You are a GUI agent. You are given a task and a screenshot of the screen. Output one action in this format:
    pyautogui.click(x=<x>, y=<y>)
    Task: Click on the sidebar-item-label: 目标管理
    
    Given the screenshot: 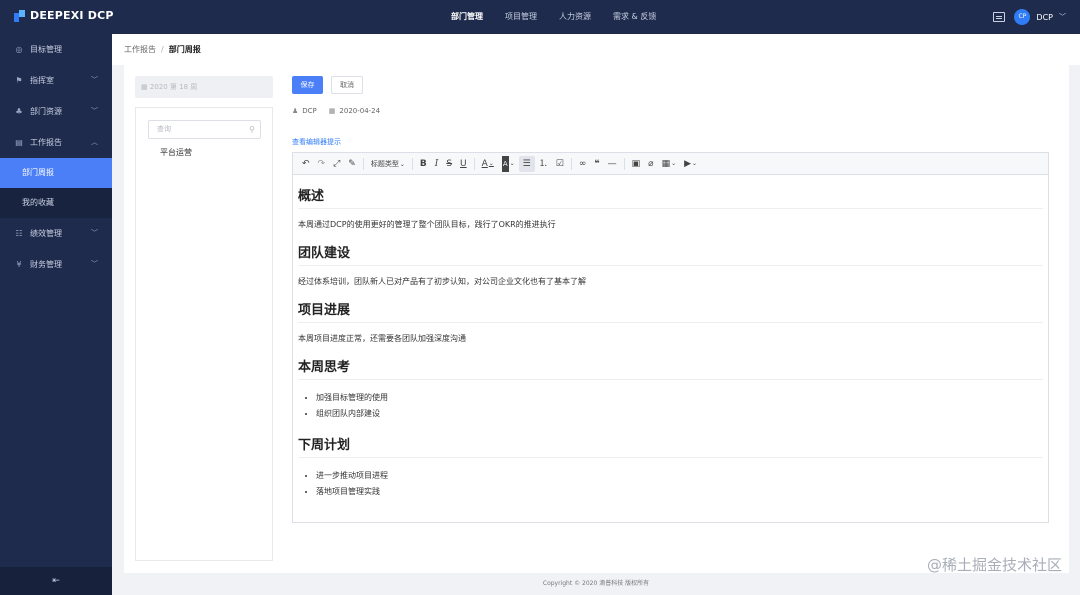 What is the action you would take?
    pyautogui.click(x=46, y=49)
    